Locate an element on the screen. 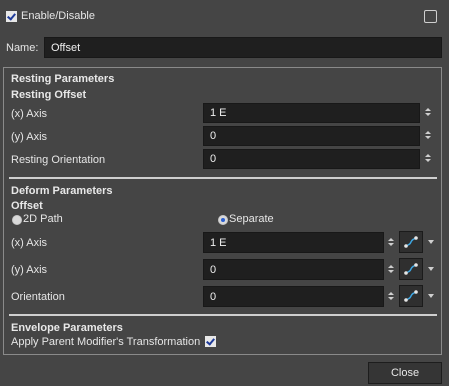 The height and width of the screenshot is (386, 449). enable-label: Enable/Disable is located at coordinates (58, 16).